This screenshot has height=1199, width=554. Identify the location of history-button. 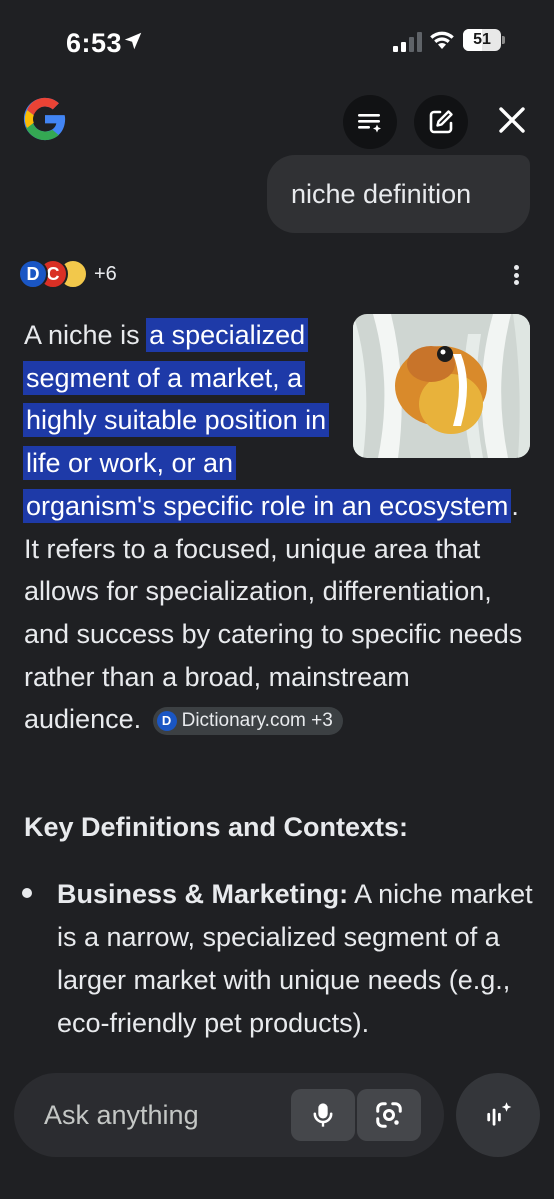
(370, 122).